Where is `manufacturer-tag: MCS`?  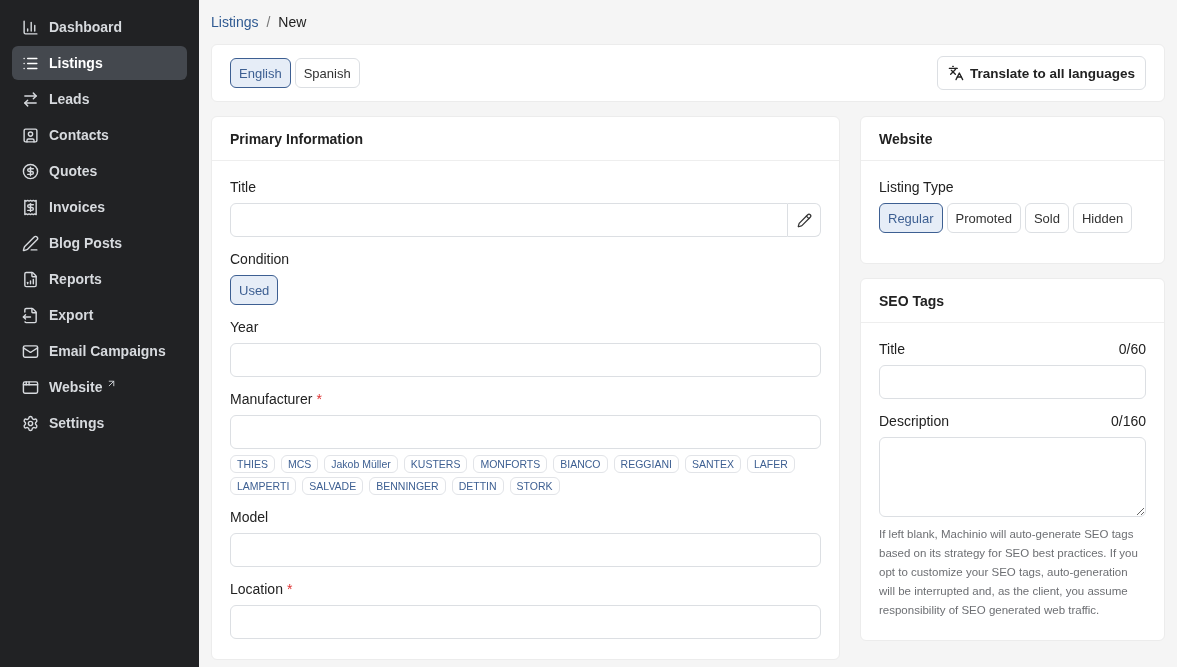 manufacturer-tag: MCS is located at coordinates (299, 464).